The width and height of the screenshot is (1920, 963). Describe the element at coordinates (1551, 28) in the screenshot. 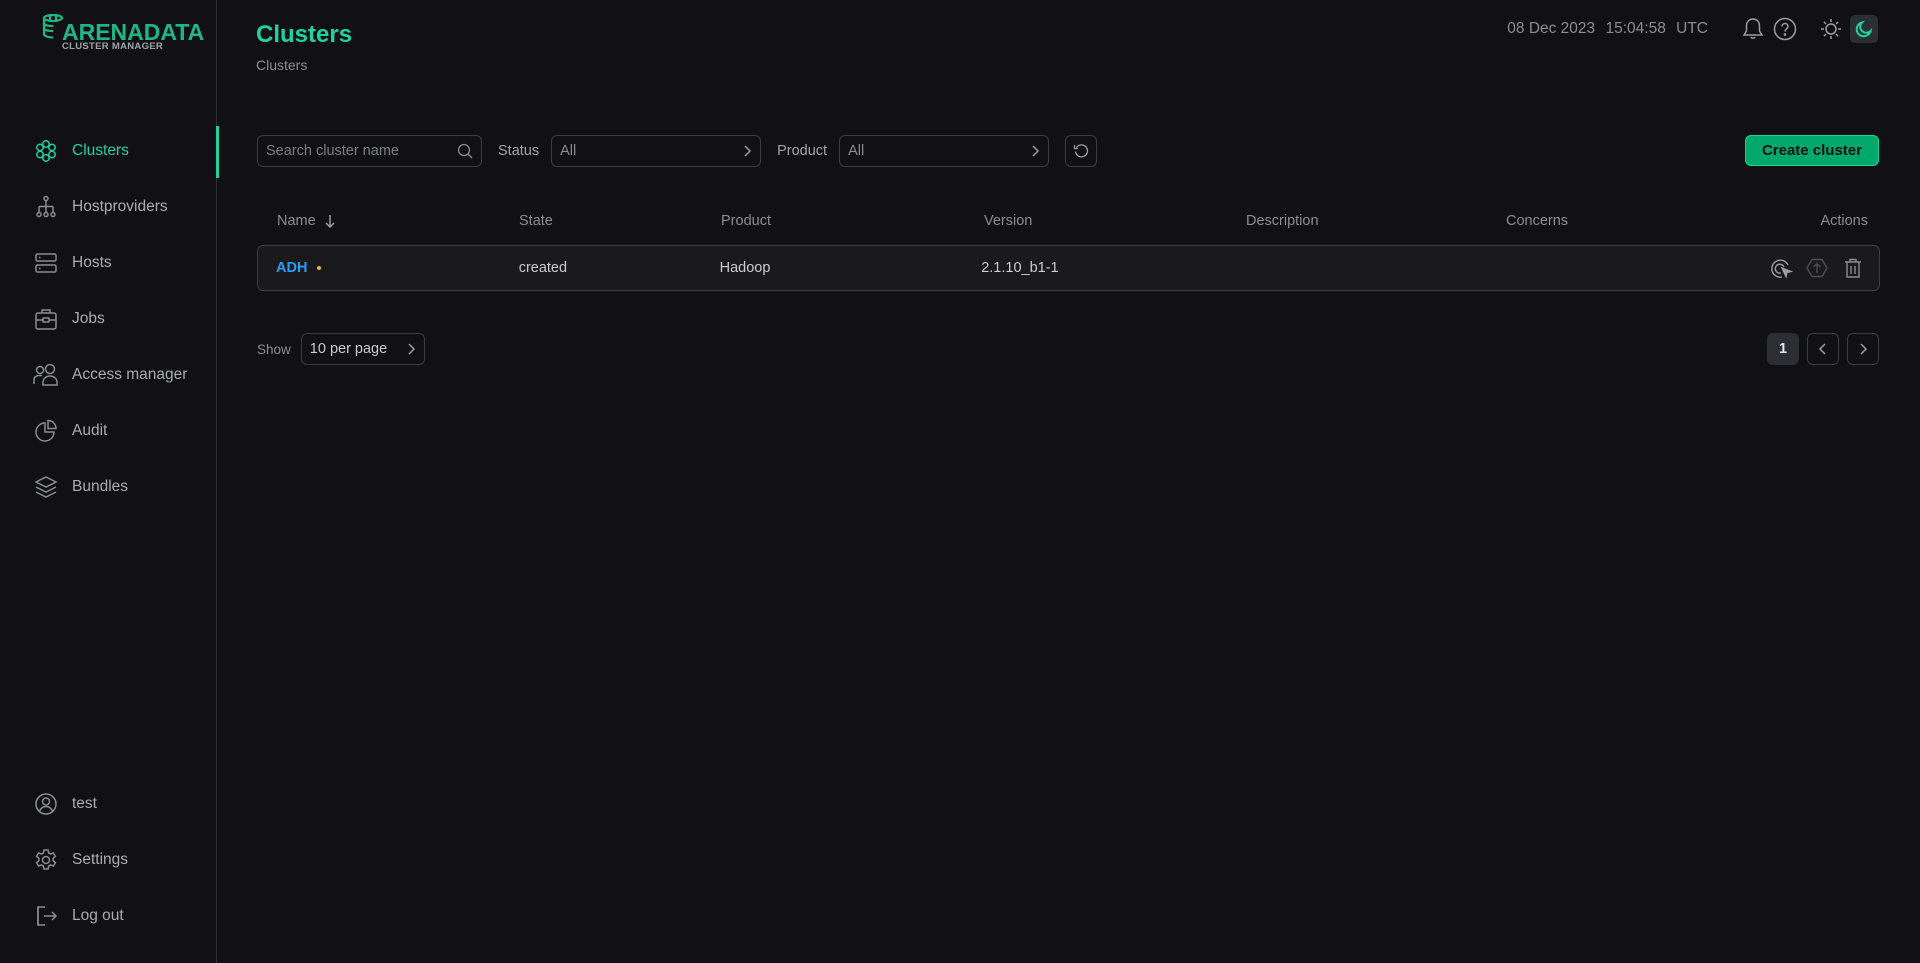

I see `date: 08 Dec 2023` at that location.